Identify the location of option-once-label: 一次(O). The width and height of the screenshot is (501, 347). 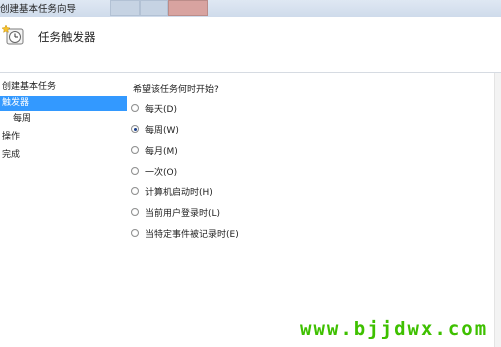
(161, 172).